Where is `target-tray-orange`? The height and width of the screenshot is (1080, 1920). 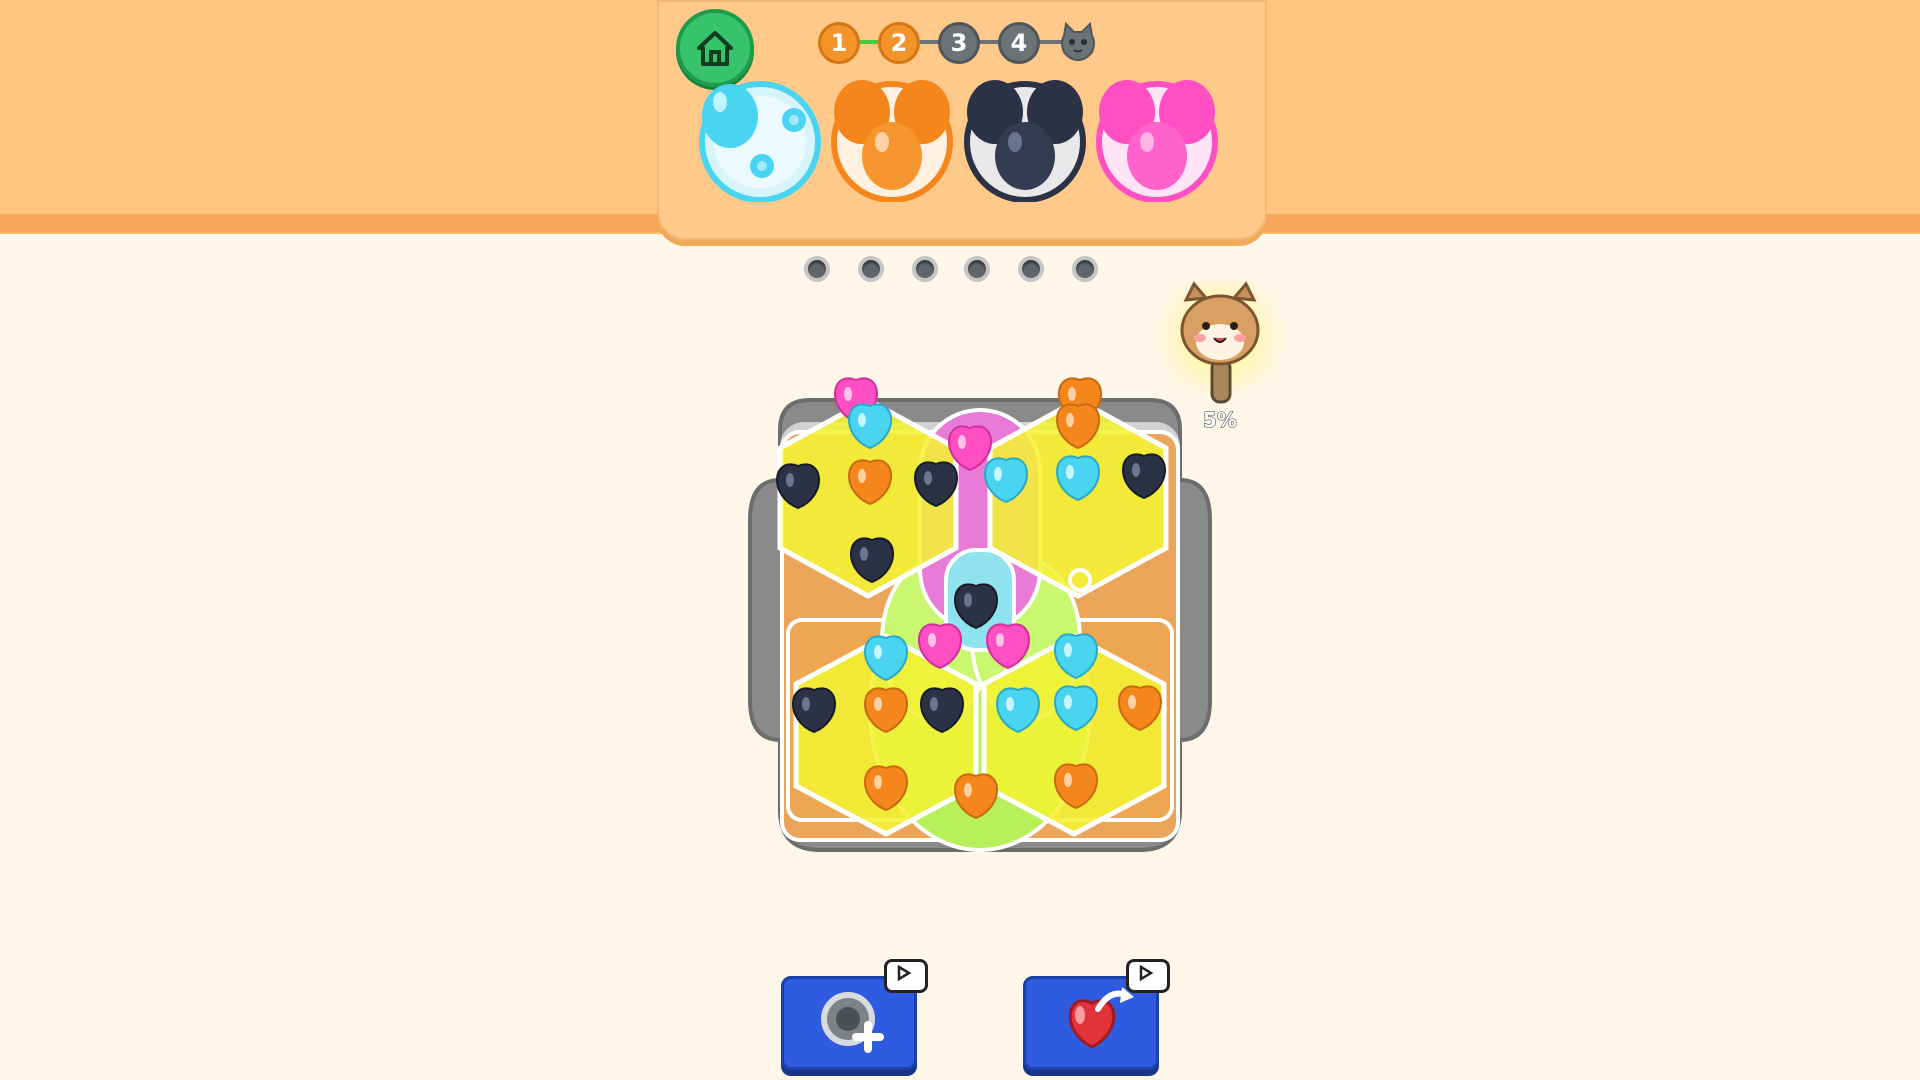
target-tray-orange is located at coordinates (892, 141).